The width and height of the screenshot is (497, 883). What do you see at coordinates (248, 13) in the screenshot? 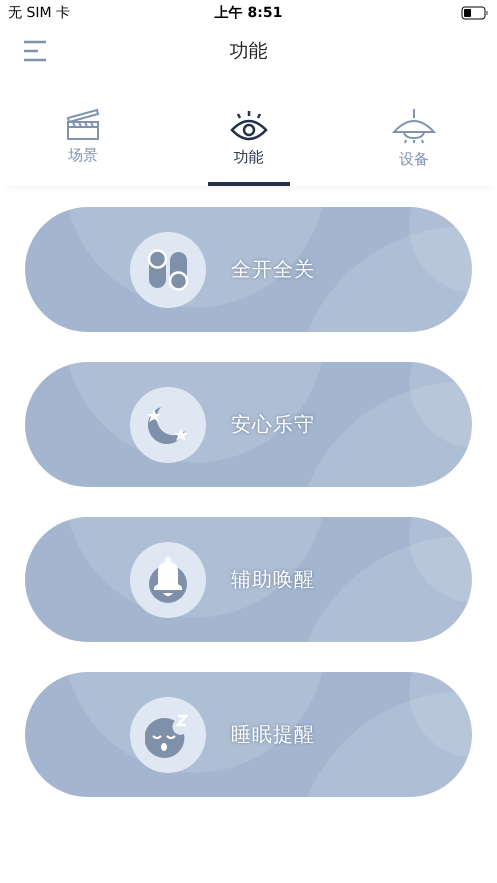
I see `clock-time: 上午 8:51` at bounding box center [248, 13].